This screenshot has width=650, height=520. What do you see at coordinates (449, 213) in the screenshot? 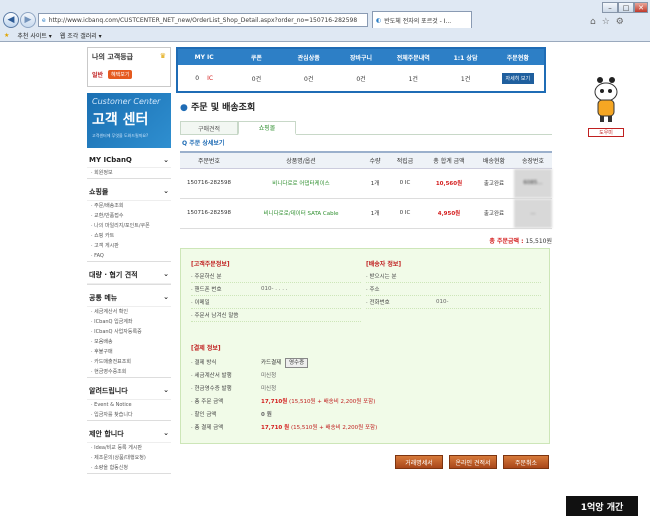
I see `order-amount-cell: 4,950원` at bounding box center [449, 213].